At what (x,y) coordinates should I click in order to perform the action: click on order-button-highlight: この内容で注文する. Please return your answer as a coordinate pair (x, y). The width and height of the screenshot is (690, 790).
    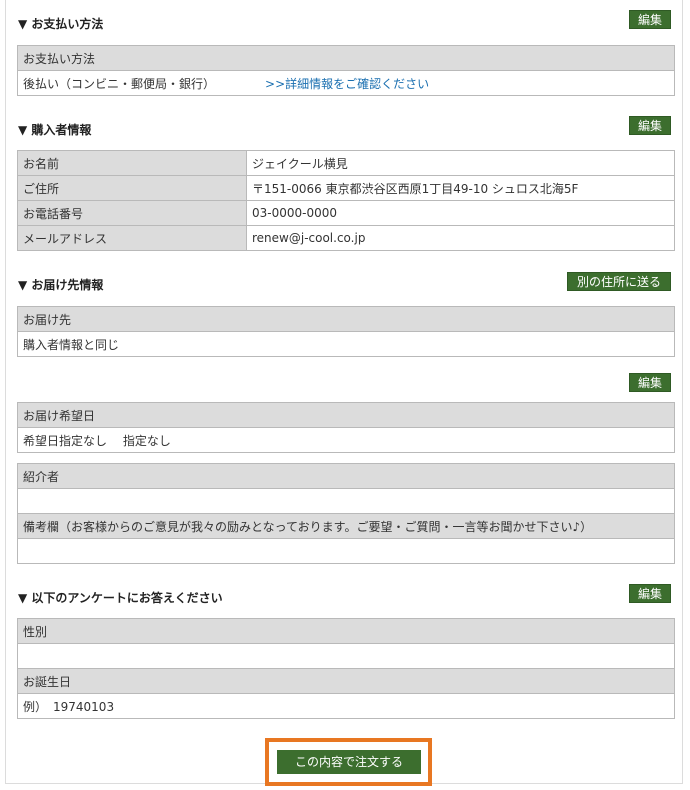
    Looking at the image, I should click on (348, 762).